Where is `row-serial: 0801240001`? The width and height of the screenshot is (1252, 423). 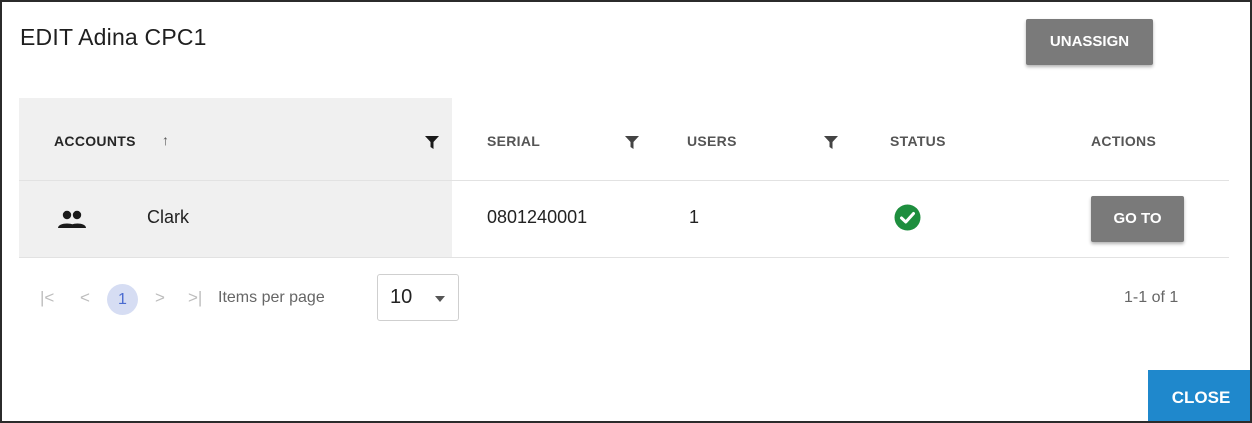
row-serial: 0801240001 is located at coordinates (537, 217).